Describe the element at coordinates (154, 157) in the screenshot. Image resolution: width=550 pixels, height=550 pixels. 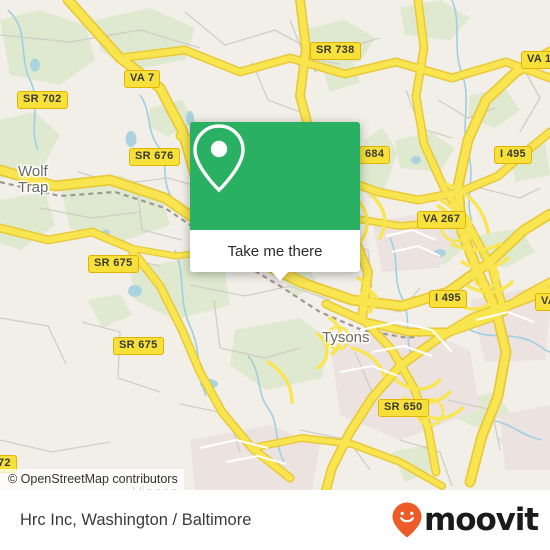
I see `road-shield-sr-676: SR 676` at that location.